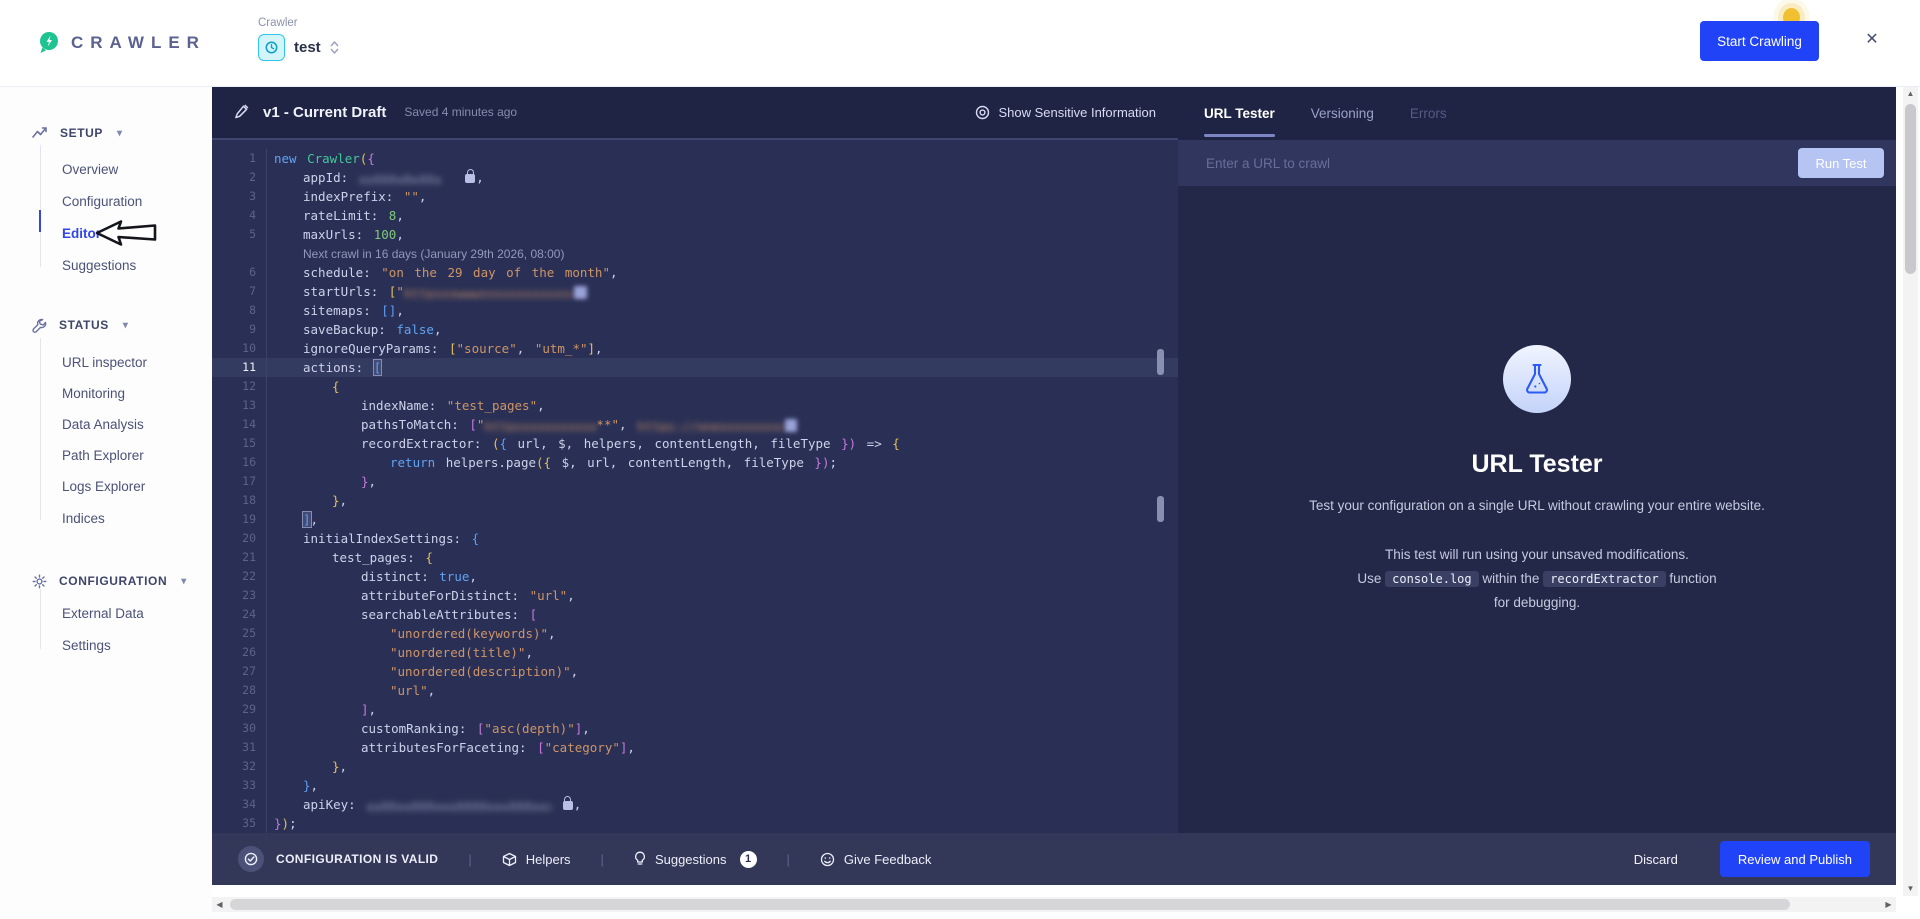 The height and width of the screenshot is (919, 1920). I want to click on redacted-value: x, so click(580, 292).